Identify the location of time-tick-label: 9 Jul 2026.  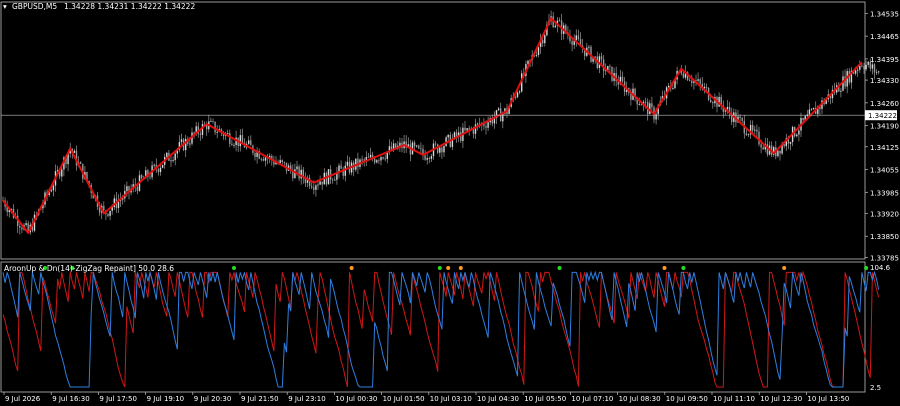
(23, 399).